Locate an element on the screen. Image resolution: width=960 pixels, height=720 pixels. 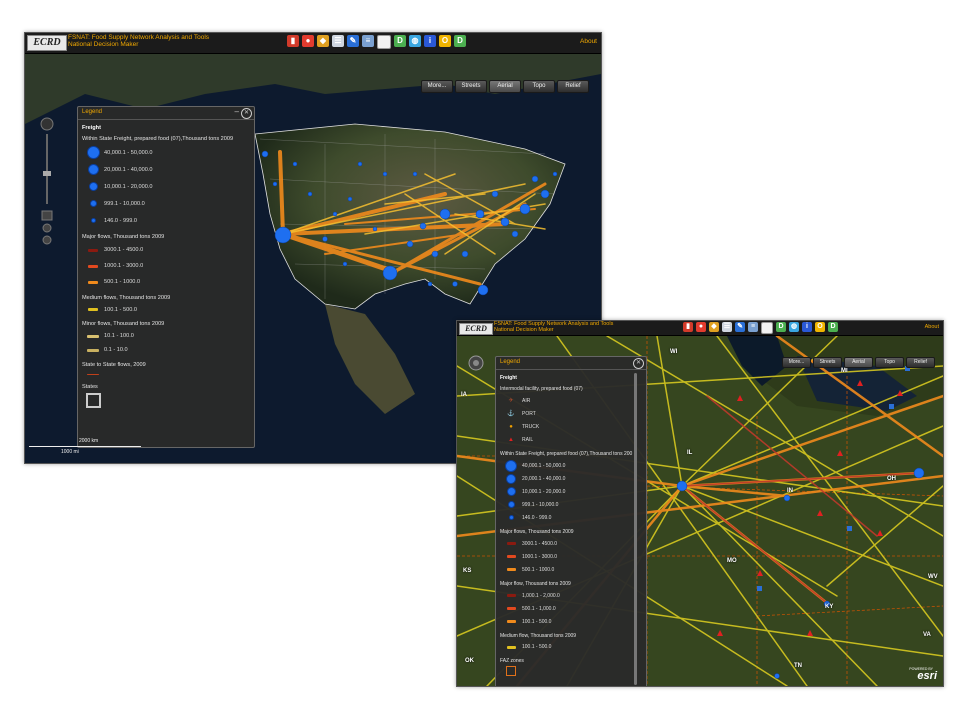
legend-minor-list: 10.1 - 100.0 0.1 - 10.0 is located at coordinates (166, 343).